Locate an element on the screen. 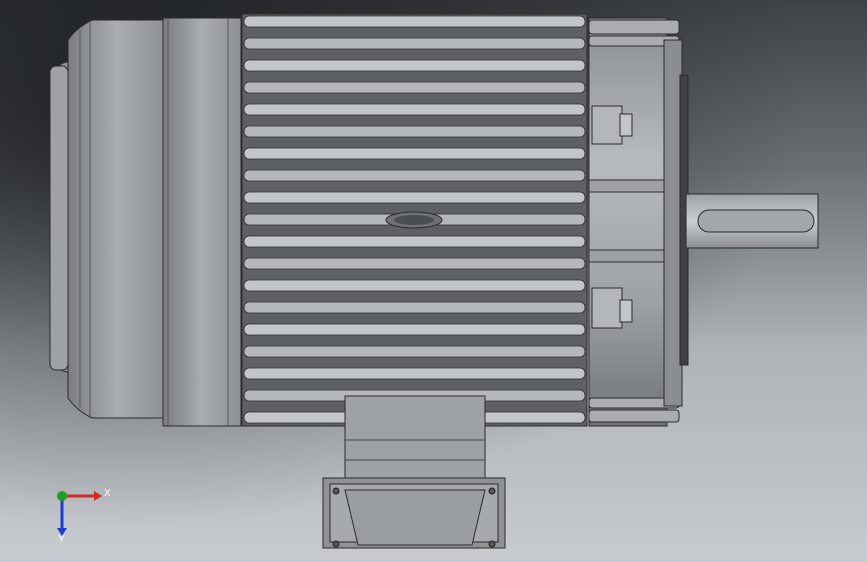 The image size is (867, 562). output-shaft is located at coordinates (752, 221).